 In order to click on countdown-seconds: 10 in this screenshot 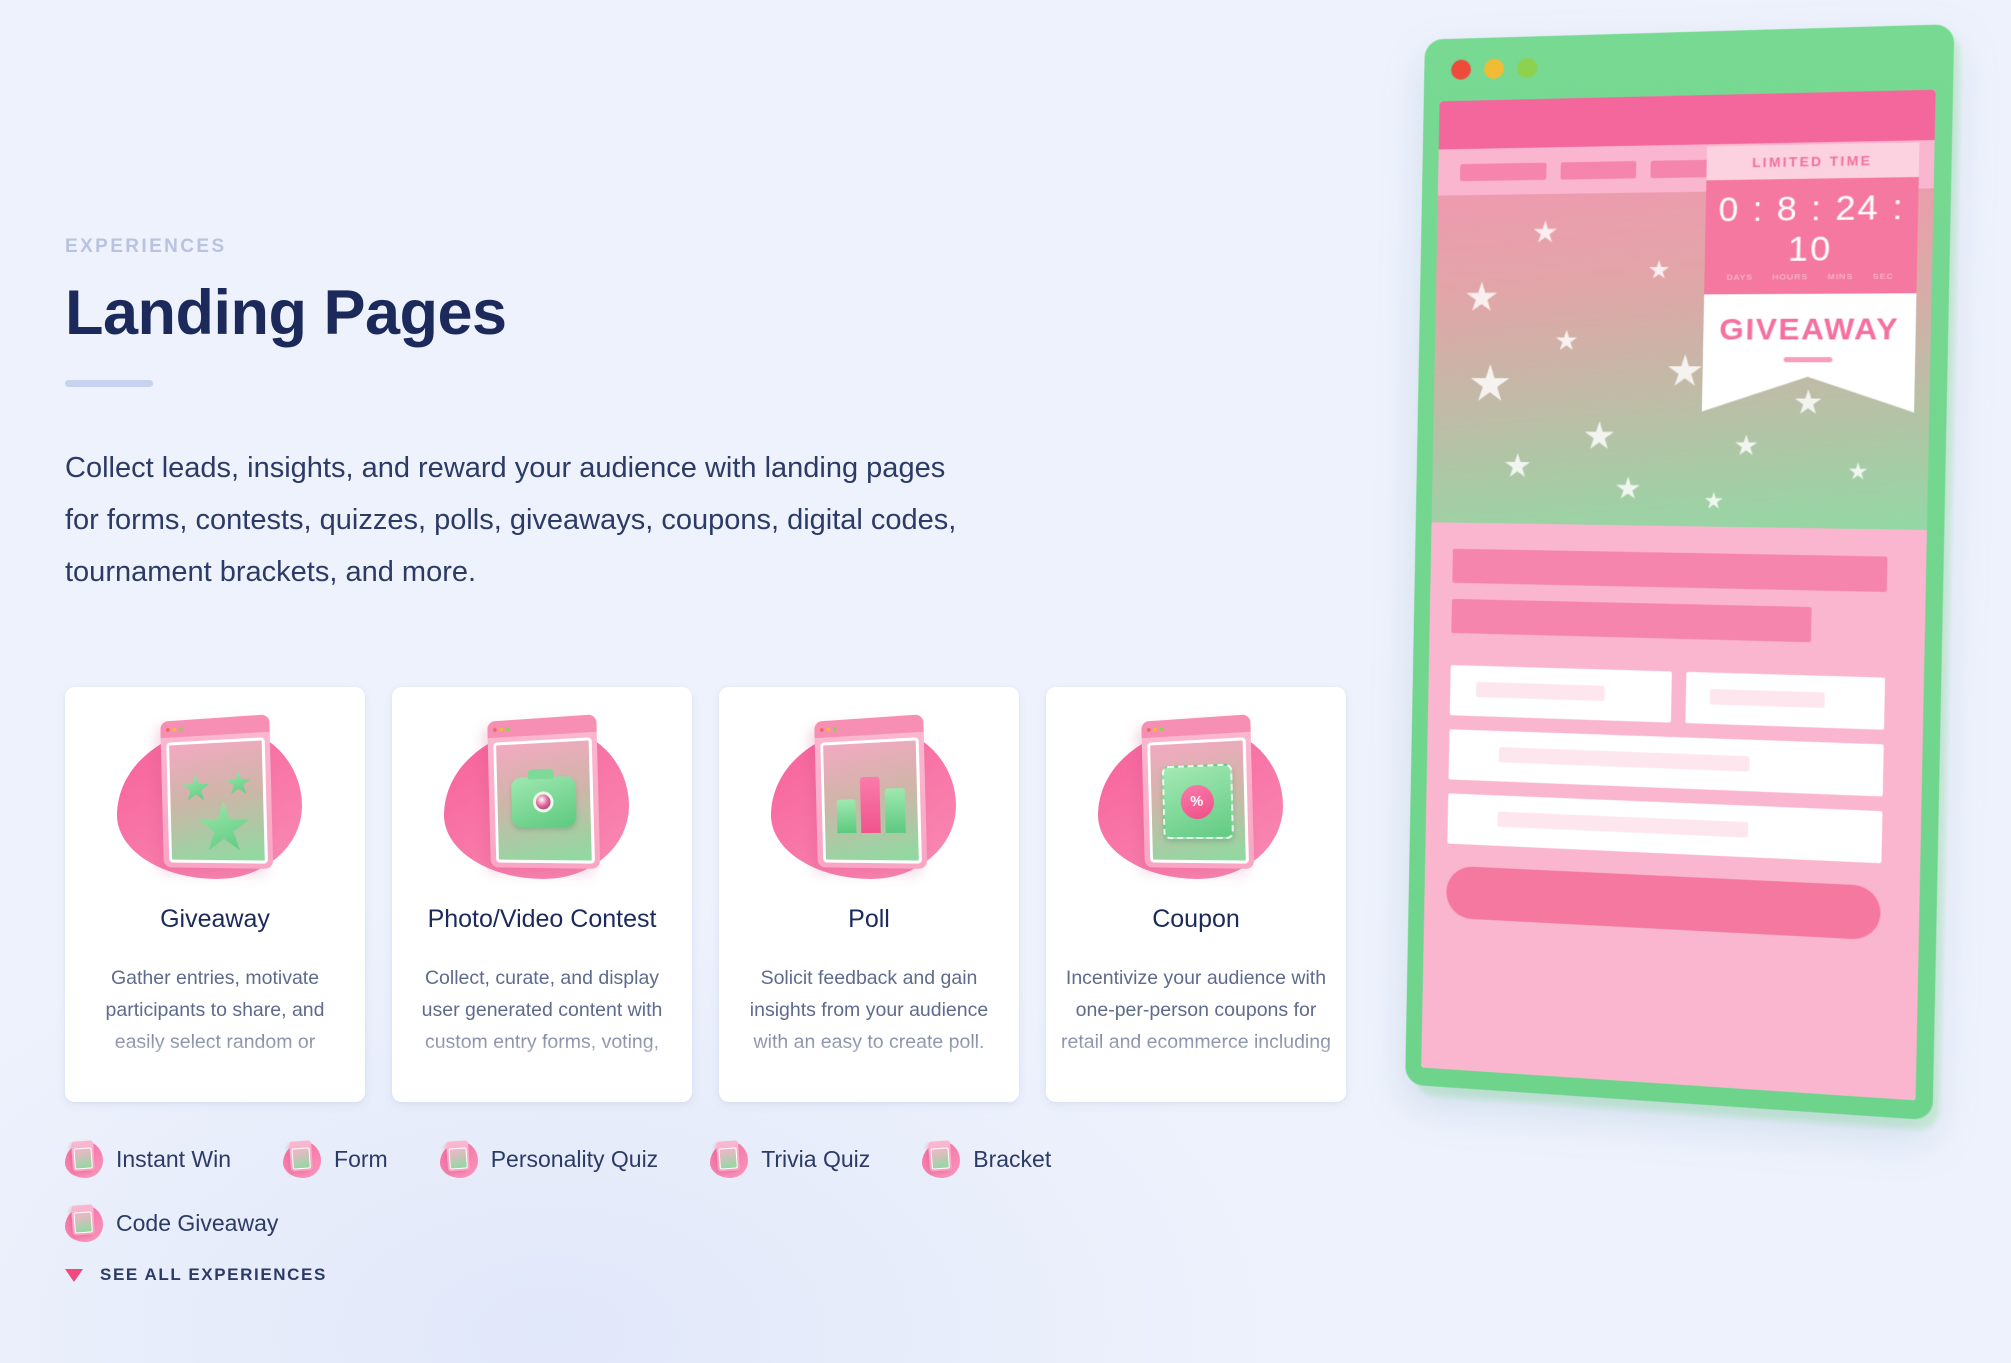, I will do `click(1810, 249)`.